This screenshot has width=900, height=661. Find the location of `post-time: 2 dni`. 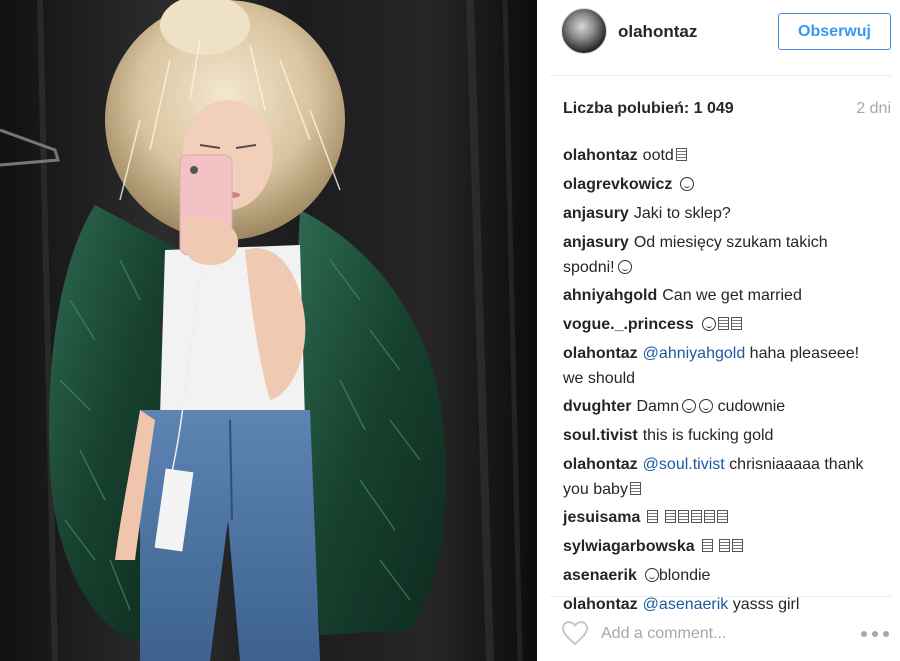

post-time: 2 dni is located at coordinates (873, 109).